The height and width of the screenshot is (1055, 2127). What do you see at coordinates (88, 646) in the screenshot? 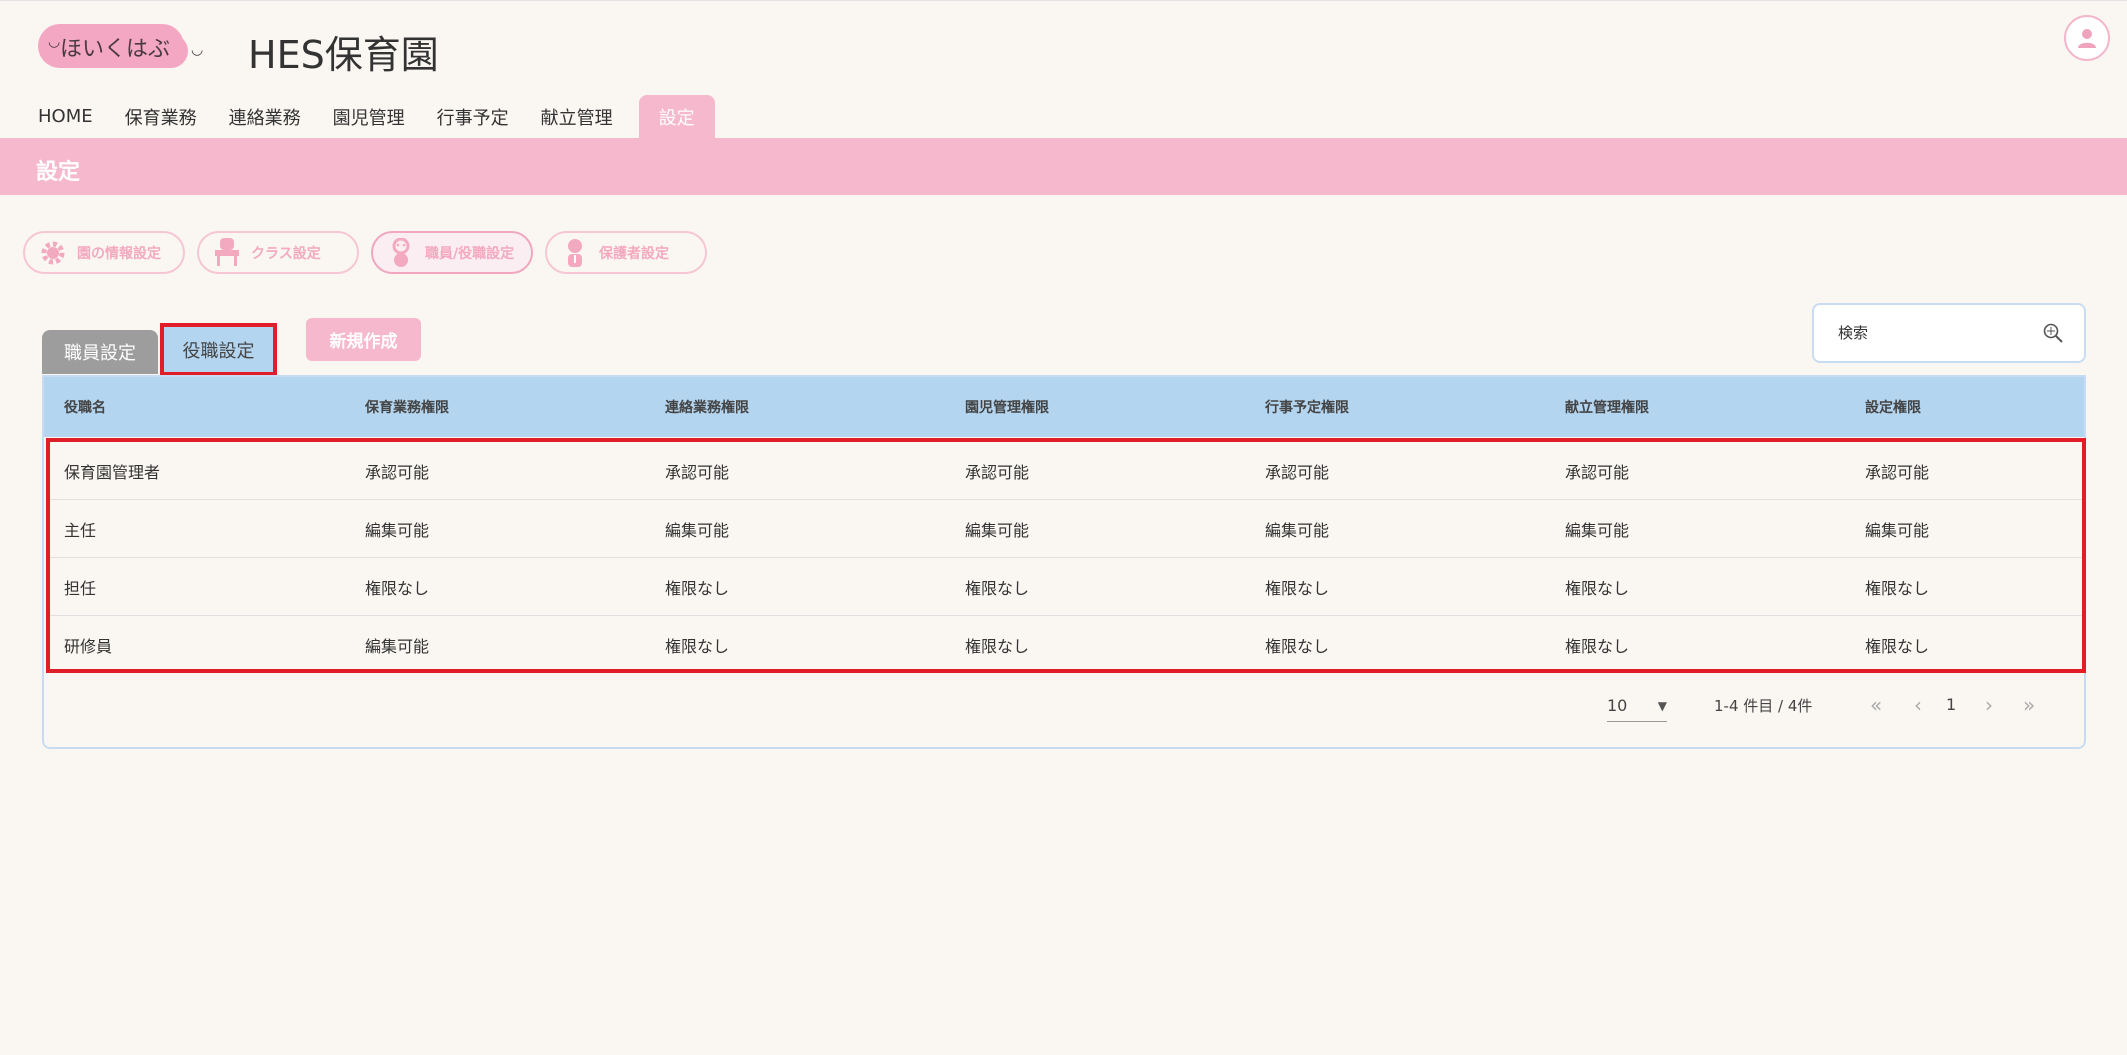
I see `cell-role-name: 研修員` at bounding box center [88, 646].